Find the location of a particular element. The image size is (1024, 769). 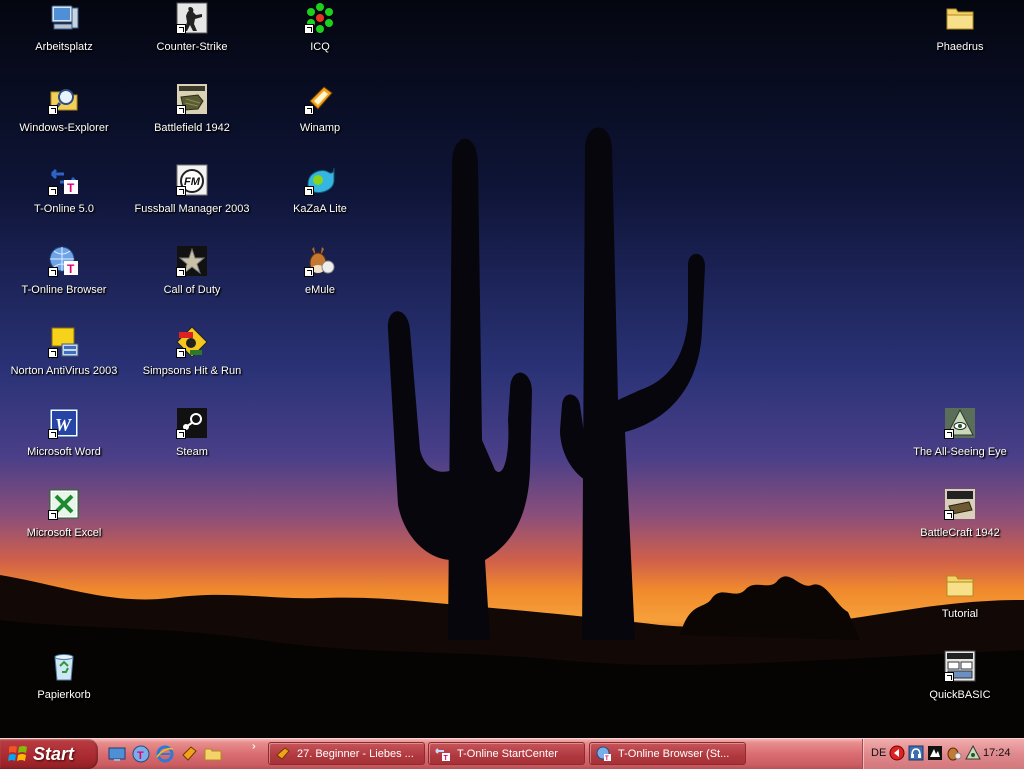

icon-label: KaZaA Lite is located at coordinates (320, 209).